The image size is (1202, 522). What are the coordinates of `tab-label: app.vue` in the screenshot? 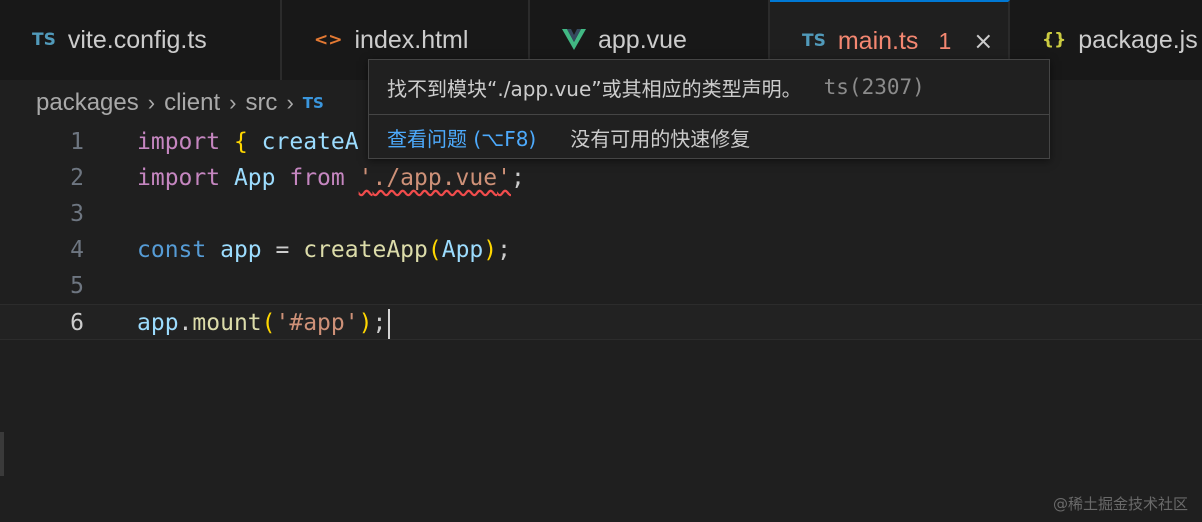 It's located at (642, 39).